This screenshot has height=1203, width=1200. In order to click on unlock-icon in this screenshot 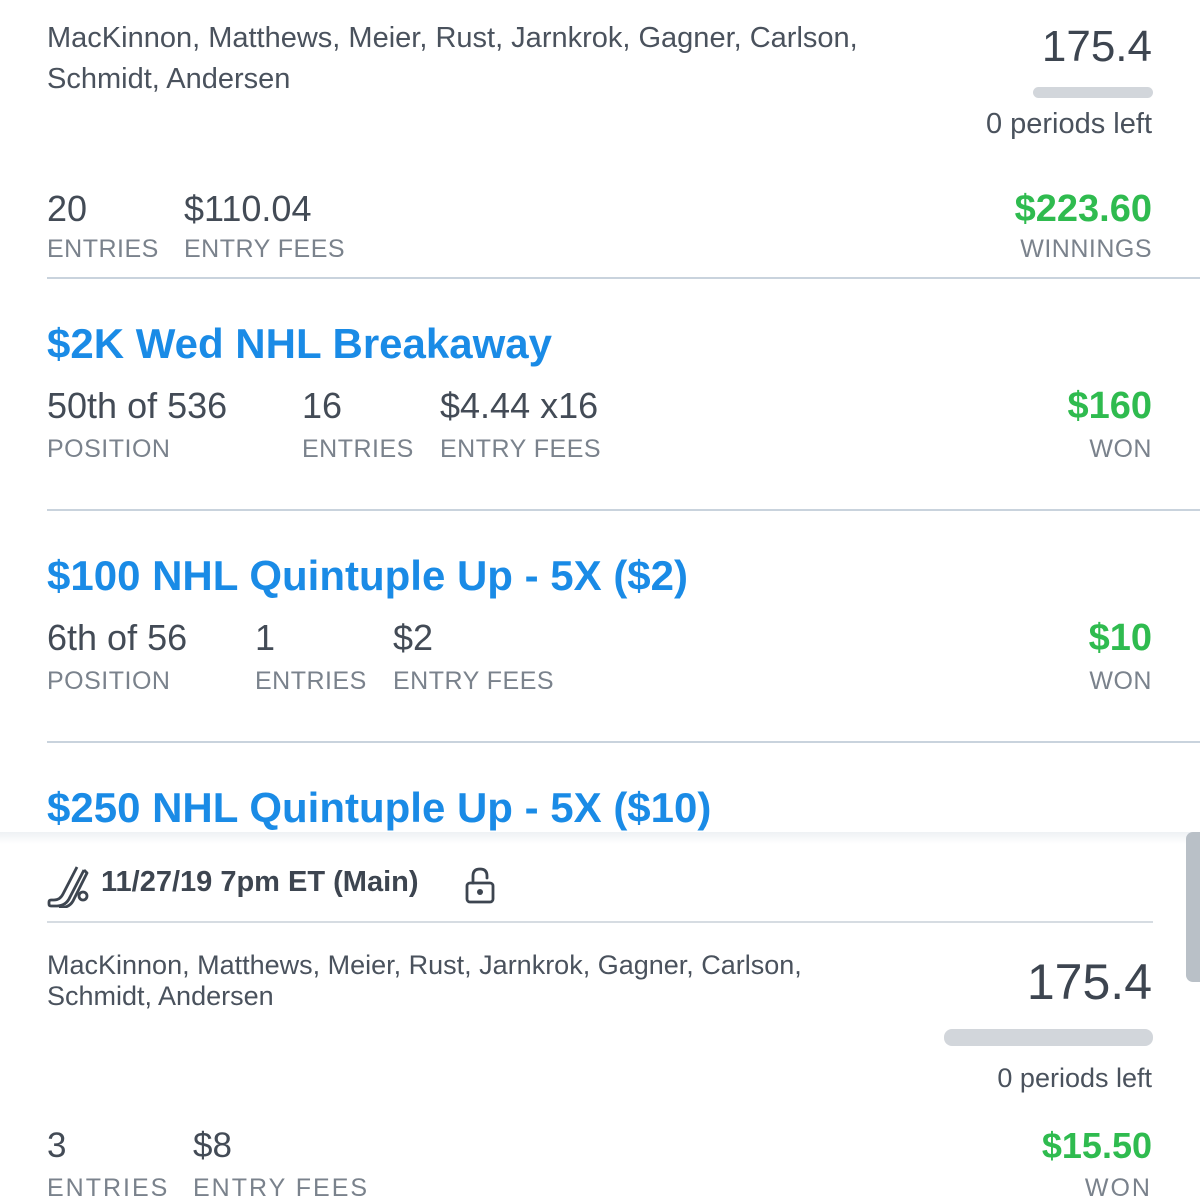, I will do `click(480, 886)`.